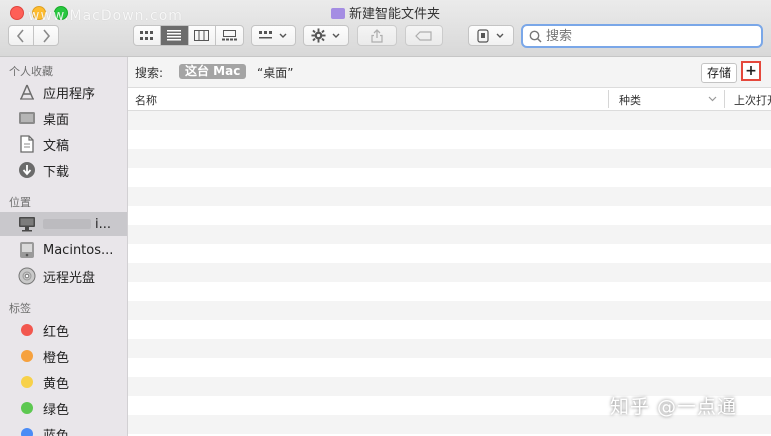 The height and width of the screenshot is (436, 771). What do you see at coordinates (337, 13) in the screenshot?
I see `smart-folder-icon` at bounding box center [337, 13].